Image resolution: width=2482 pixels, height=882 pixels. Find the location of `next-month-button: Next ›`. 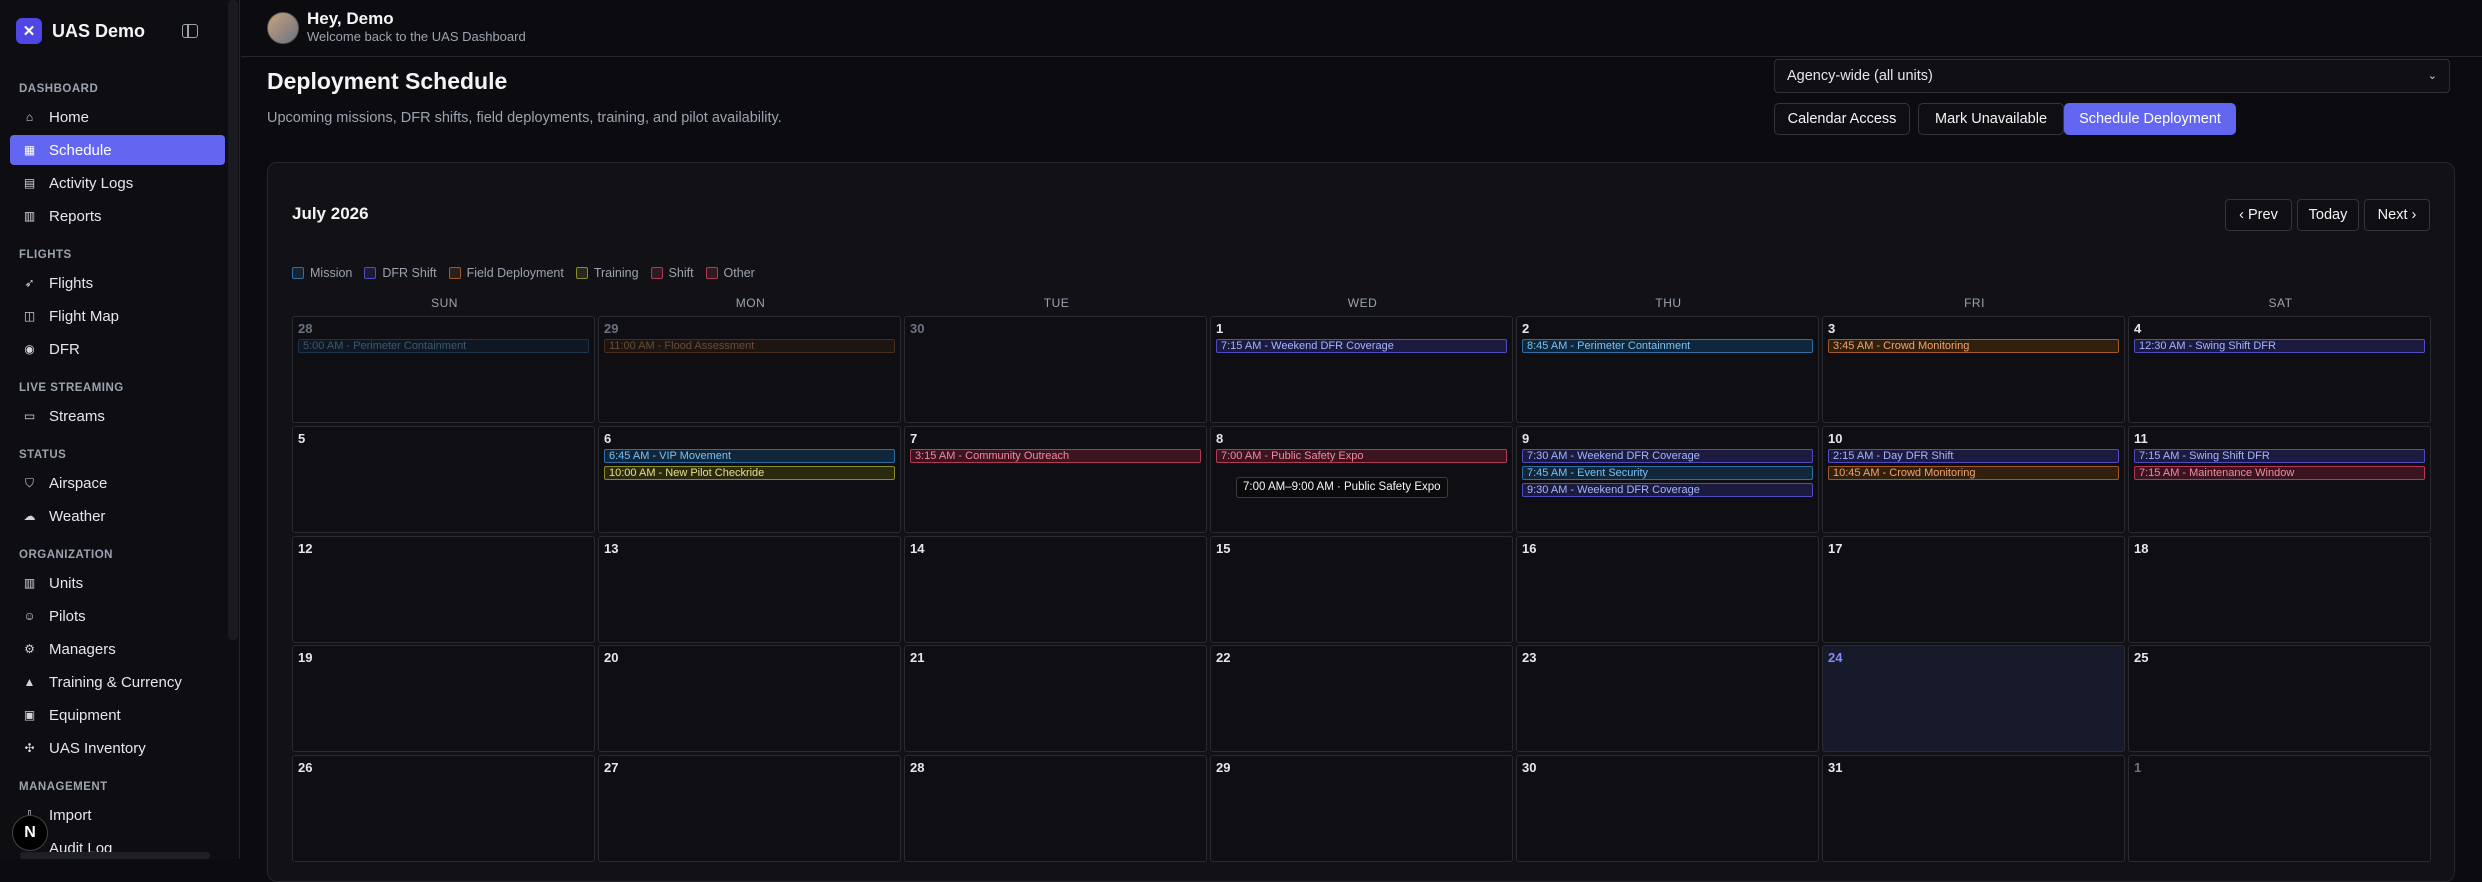

next-month-button: Next › is located at coordinates (2397, 215).